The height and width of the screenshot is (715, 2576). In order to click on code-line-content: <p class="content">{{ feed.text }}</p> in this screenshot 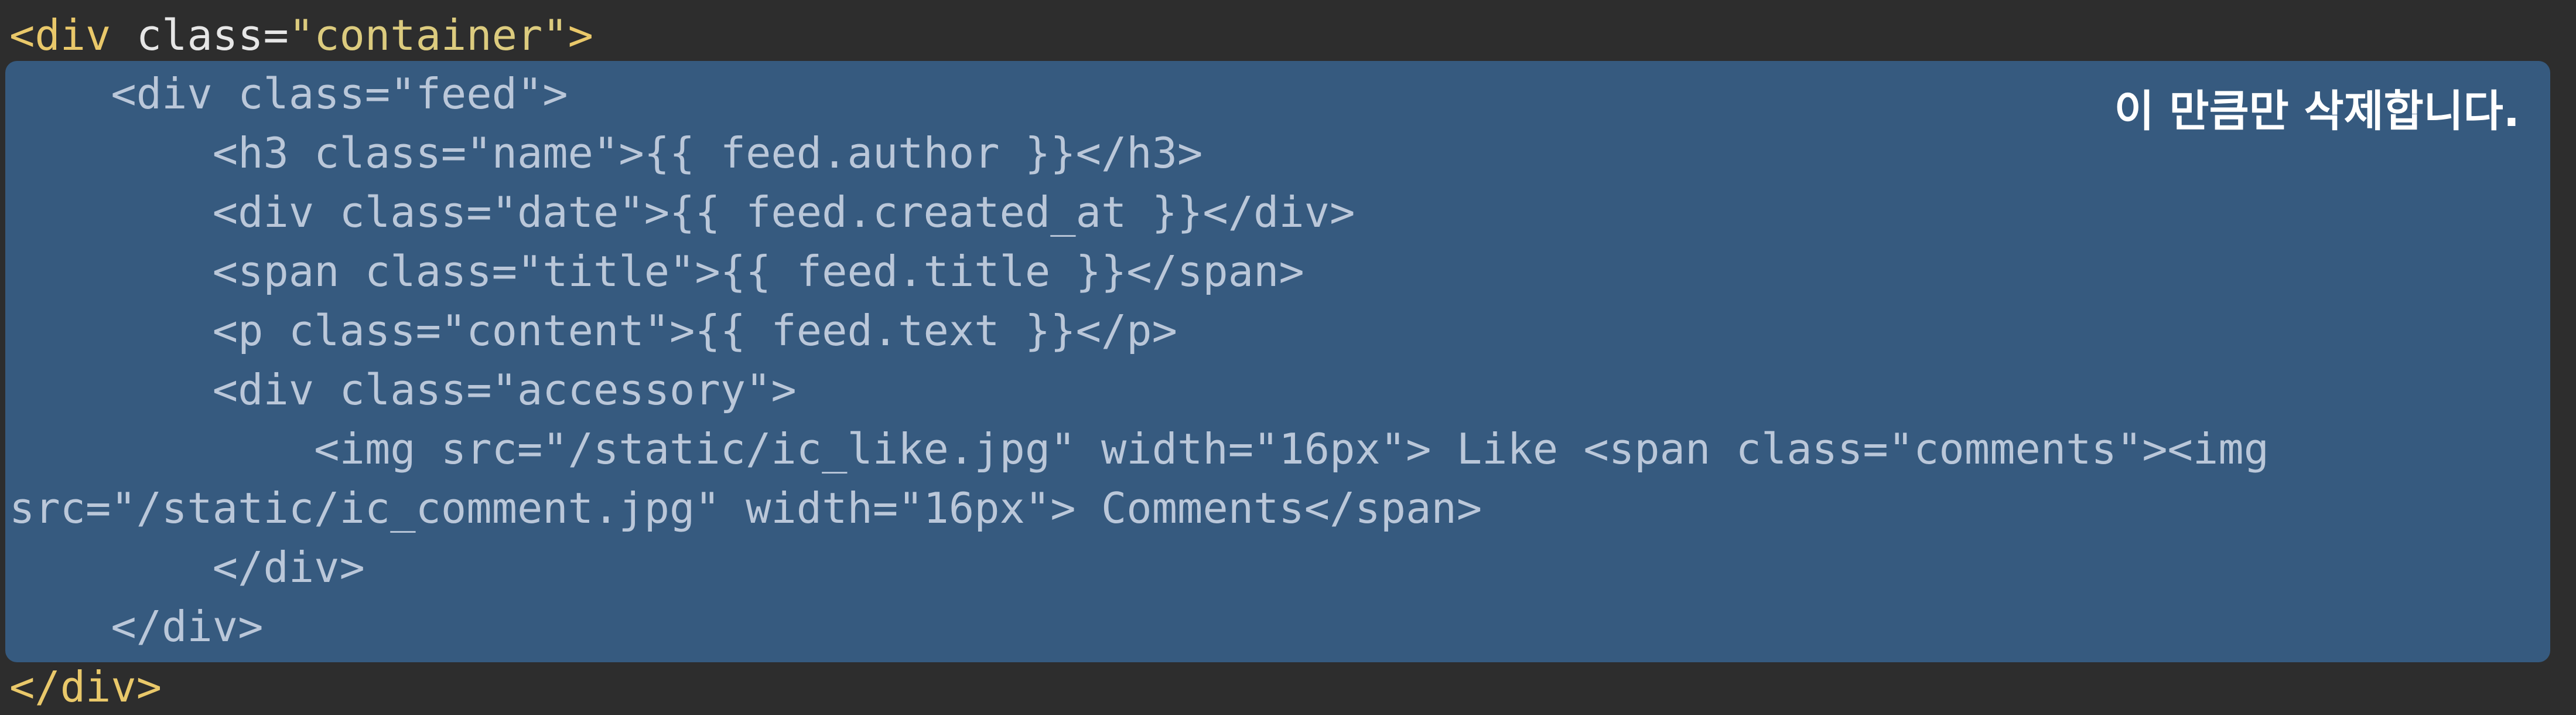, I will do `click(593, 330)`.